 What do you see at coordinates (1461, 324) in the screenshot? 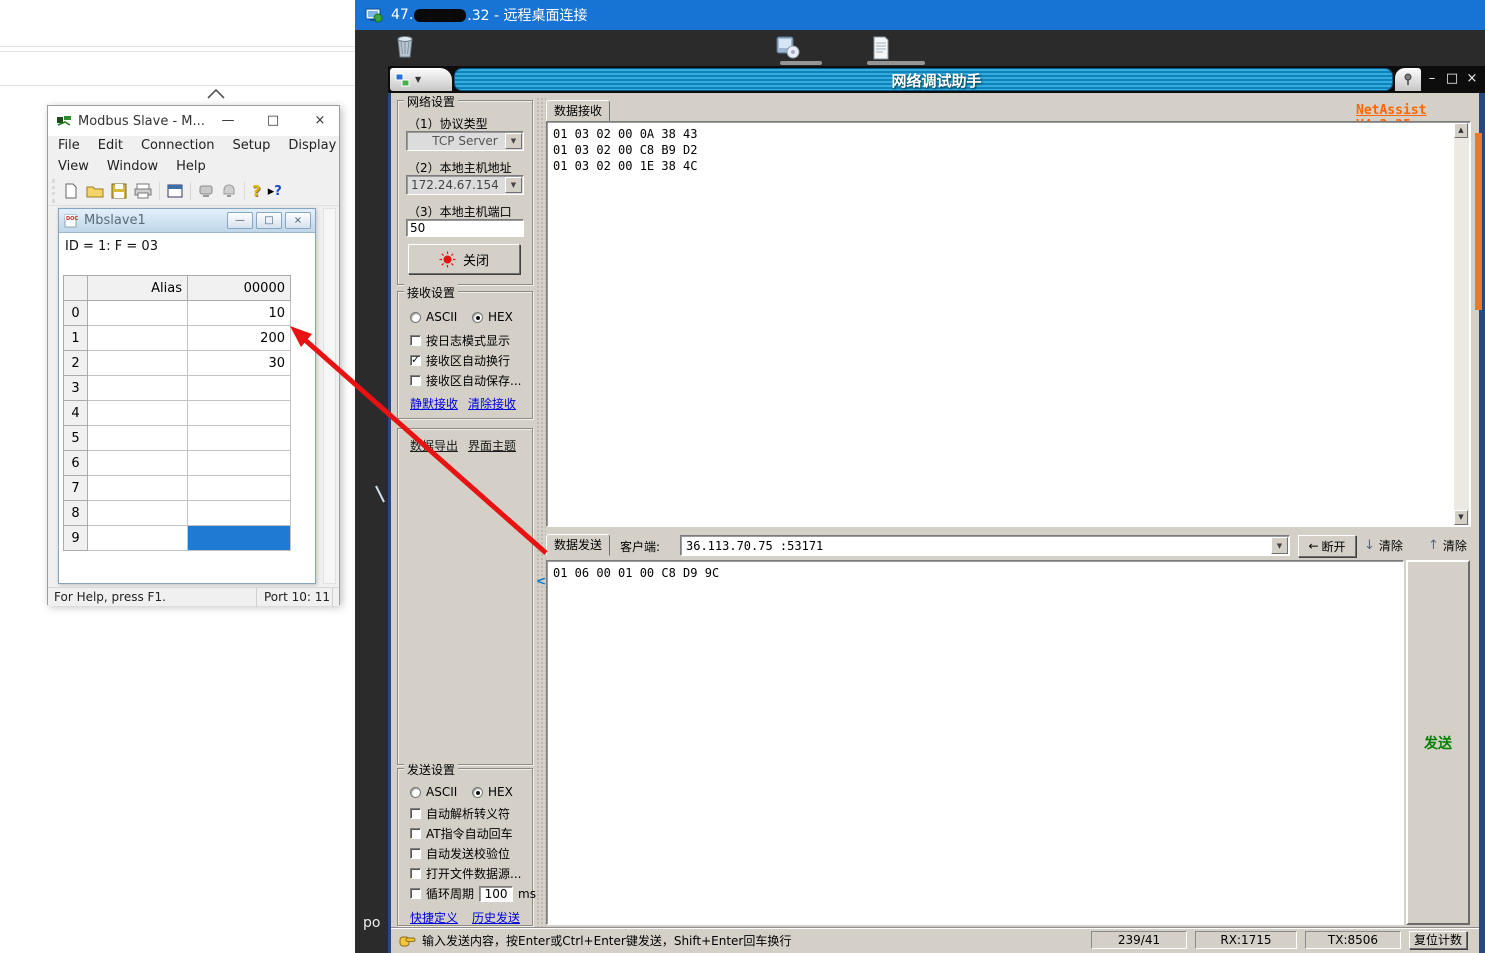
I see `receive-scrollbar: ▲ ▼` at bounding box center [1461, 324].